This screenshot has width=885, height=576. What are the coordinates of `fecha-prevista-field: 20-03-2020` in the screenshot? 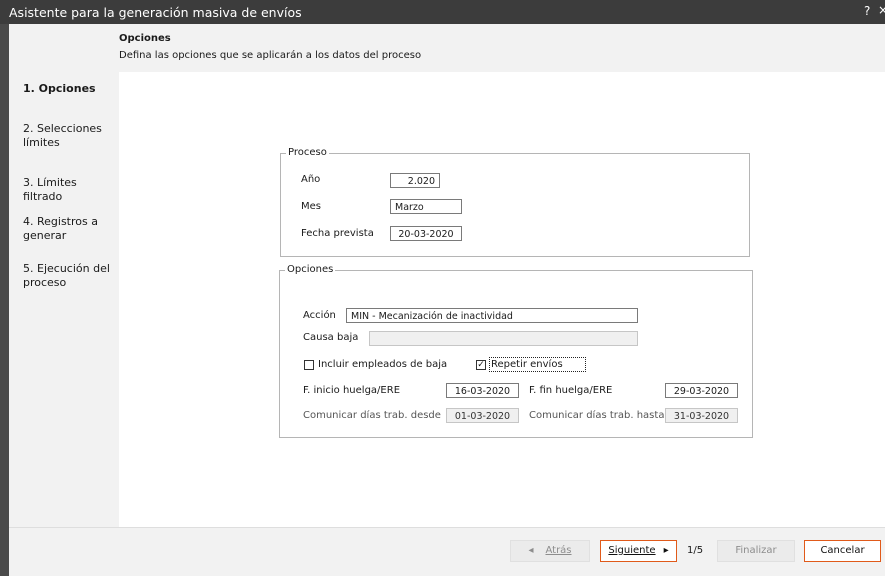 It's located at (426, 233).